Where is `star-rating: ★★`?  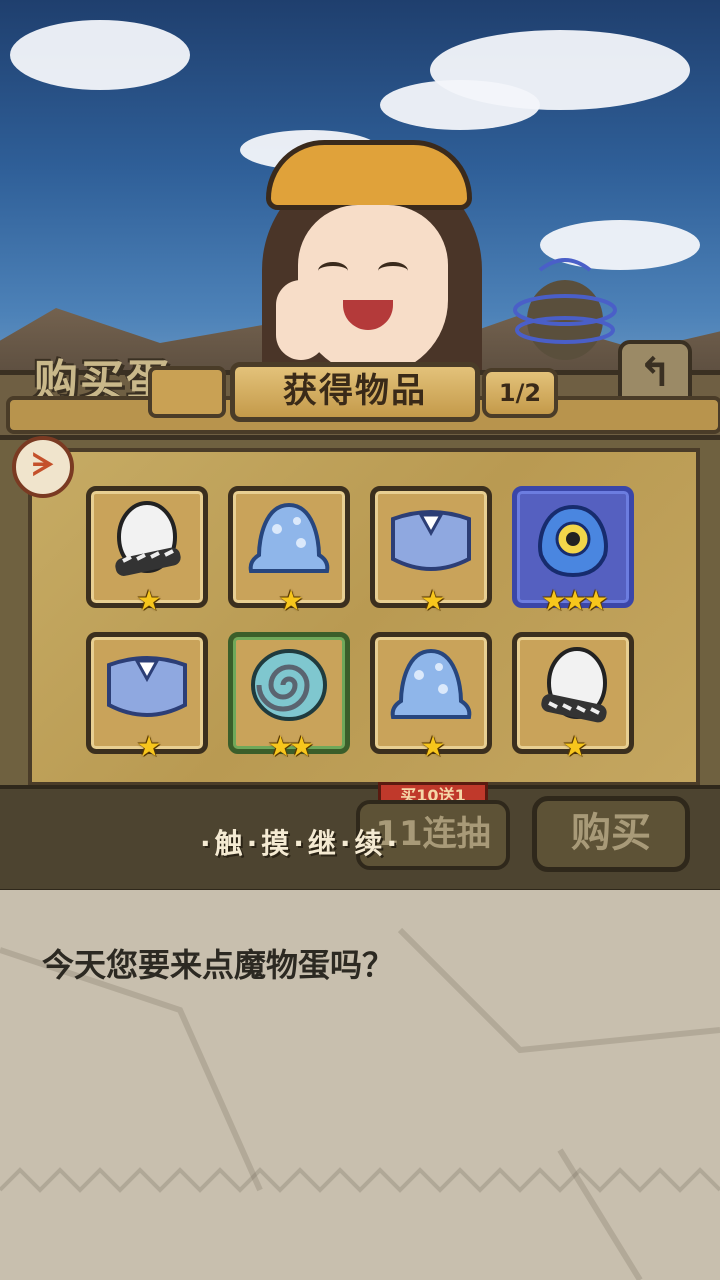
star-rating: ★★ is located at coordinates (290, 746).